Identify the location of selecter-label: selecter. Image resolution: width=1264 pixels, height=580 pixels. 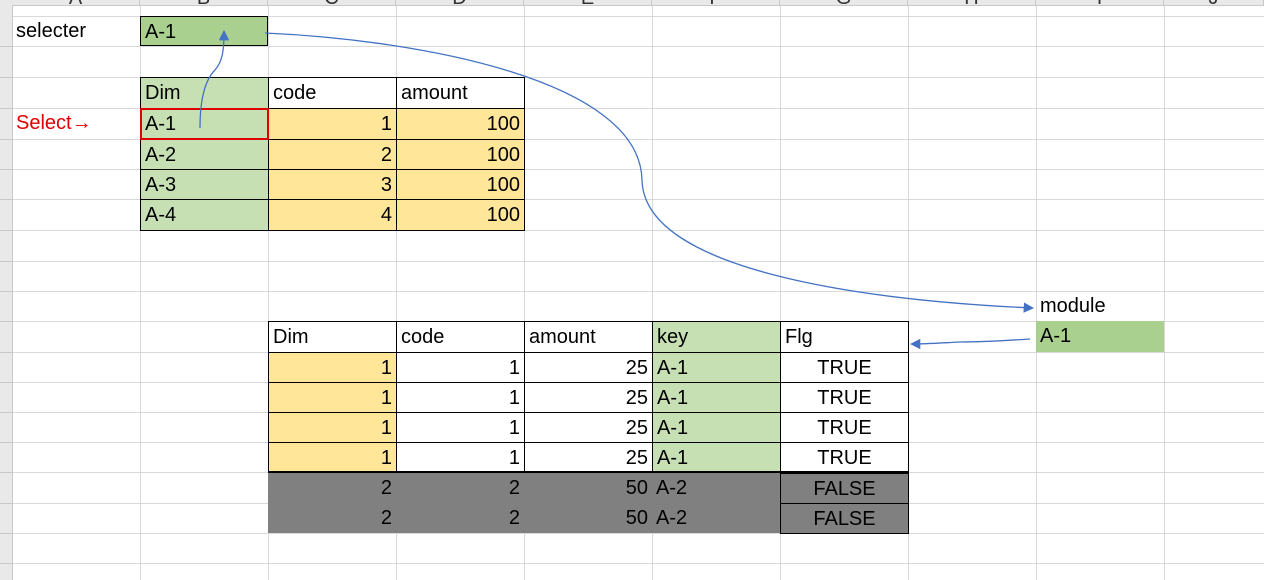
(76, 31).